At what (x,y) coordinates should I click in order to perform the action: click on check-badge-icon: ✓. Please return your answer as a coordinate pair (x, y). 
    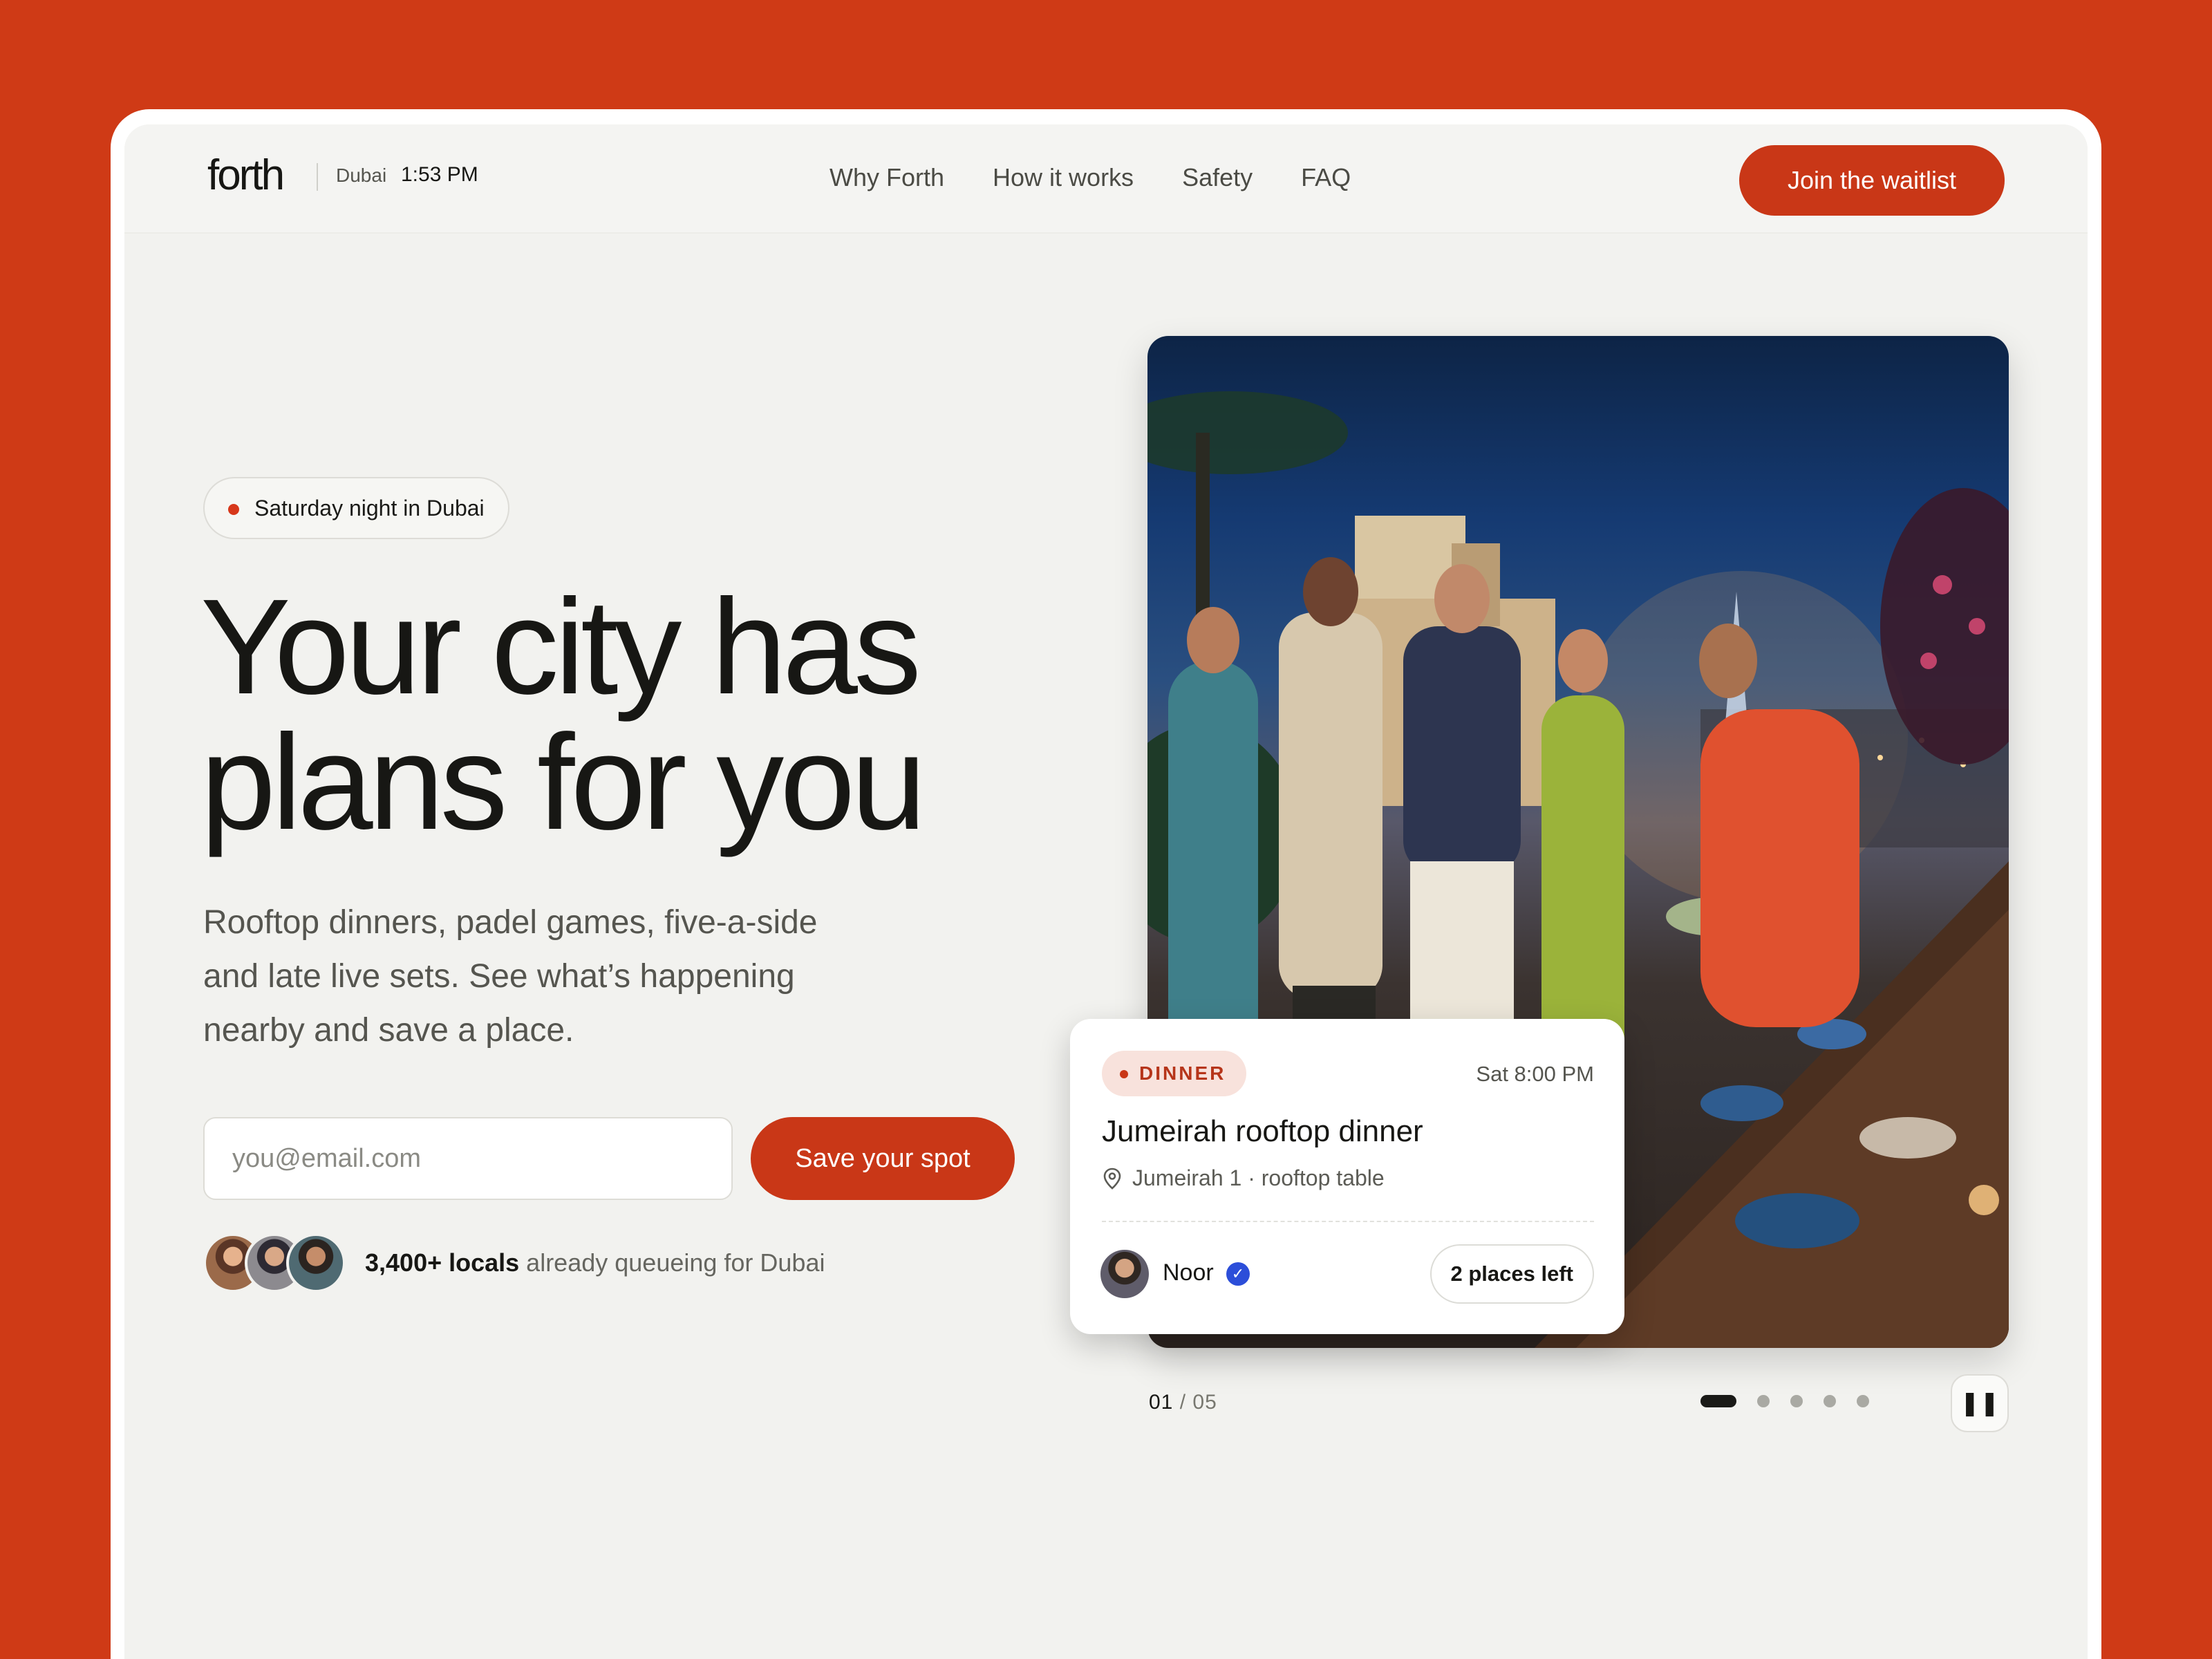
    Looking at the image, I should click on (1238, 1274).